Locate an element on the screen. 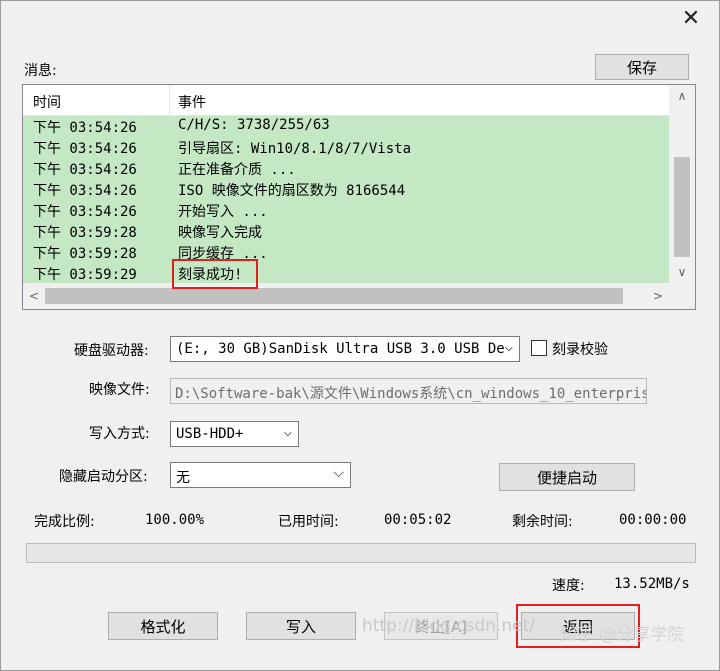 This screenshot has width=720, height=671. verify-label: 刻录校验 is located at coordinates (580, 349).